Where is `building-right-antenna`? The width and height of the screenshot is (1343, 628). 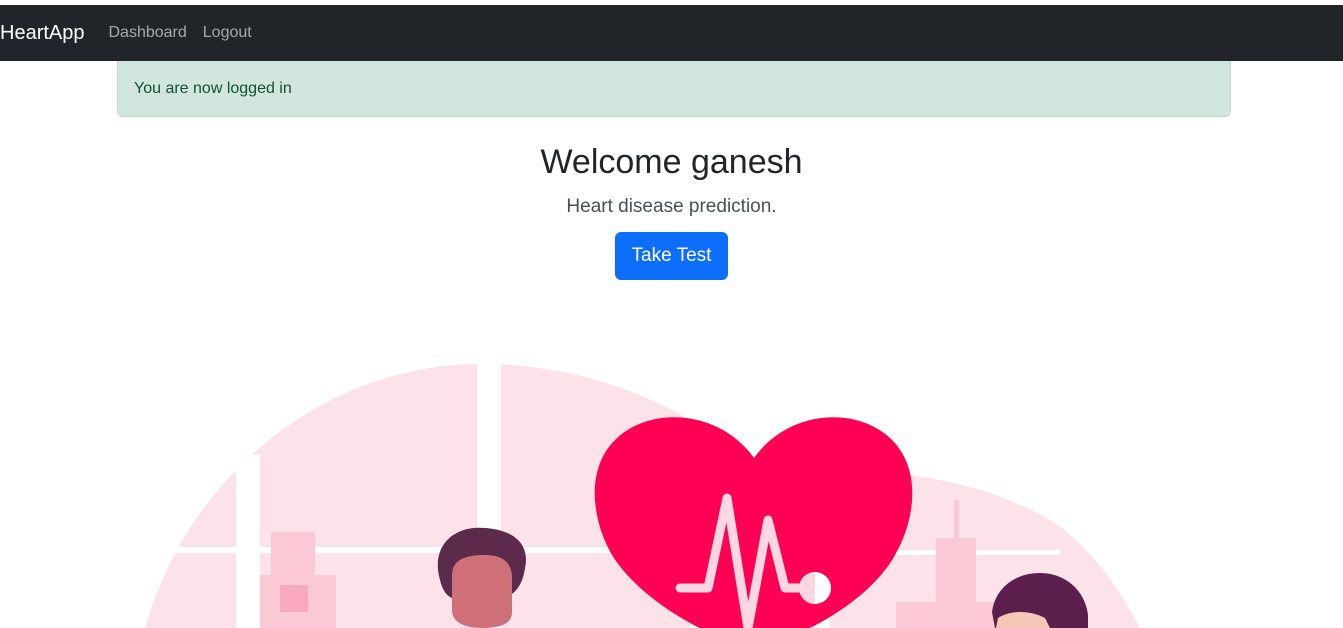 building-right-antenna is located at coordinates (956, 520).